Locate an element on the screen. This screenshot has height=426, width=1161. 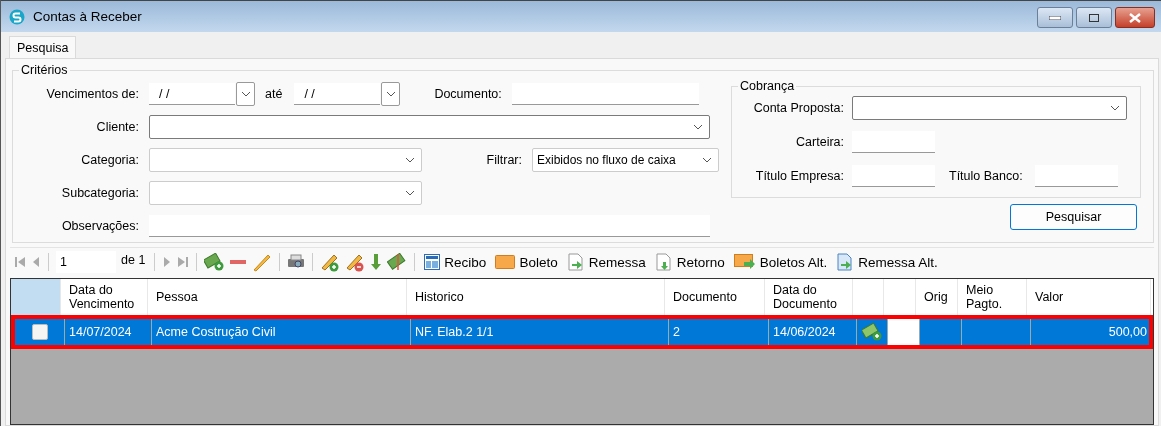
group-title: Critérios is located at coordinates (44, 70).